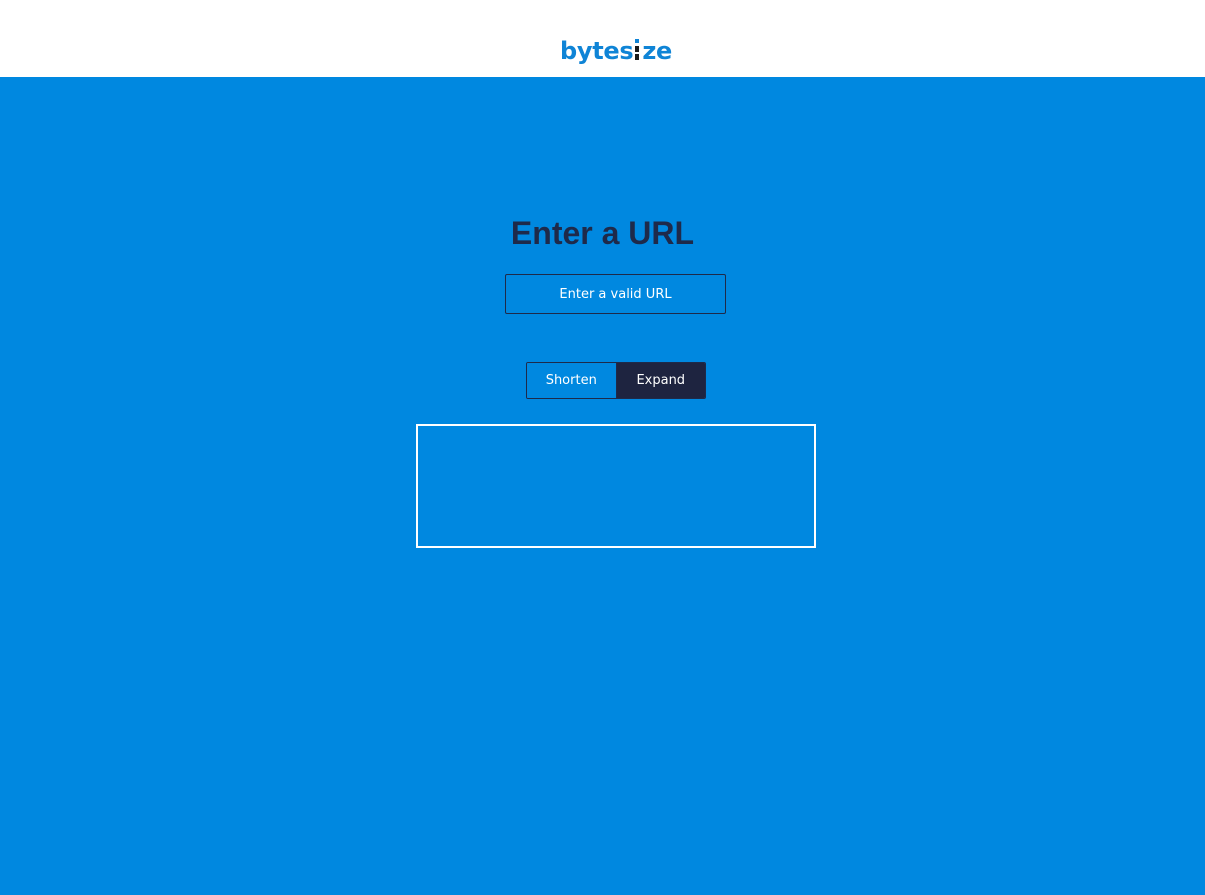 This screenshot has height=895, width=1205. What do you see at coordinates (572, 380) in the screenshot?
I see `shorten-button: Shorten` at bounding box center [572, 380].